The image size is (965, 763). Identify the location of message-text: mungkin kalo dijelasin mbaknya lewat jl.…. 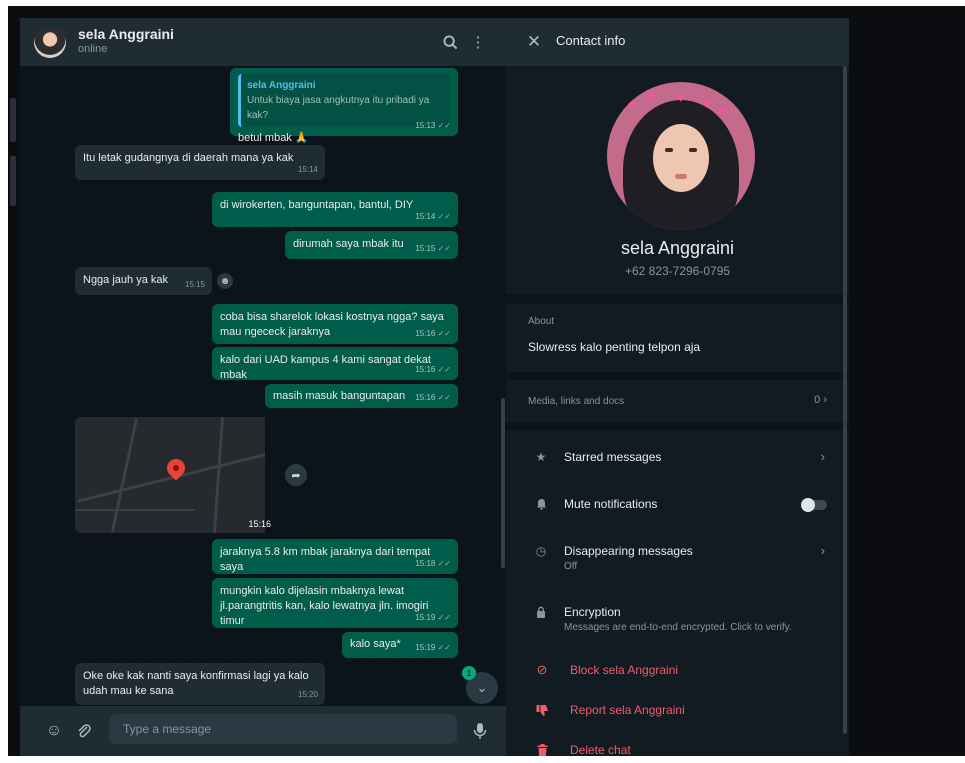
(324, 606).